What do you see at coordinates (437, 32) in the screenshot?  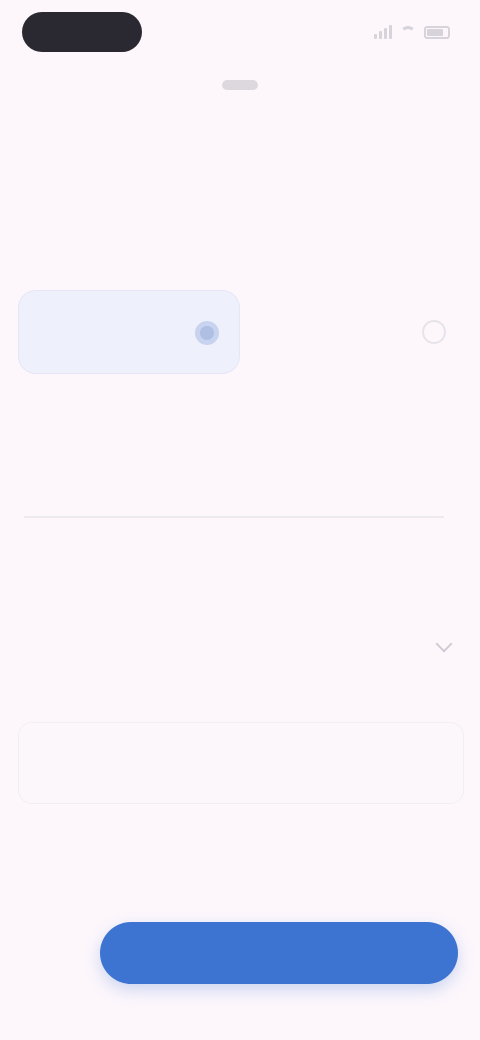 I see `battery-icon` at bounding box center [437, 32].